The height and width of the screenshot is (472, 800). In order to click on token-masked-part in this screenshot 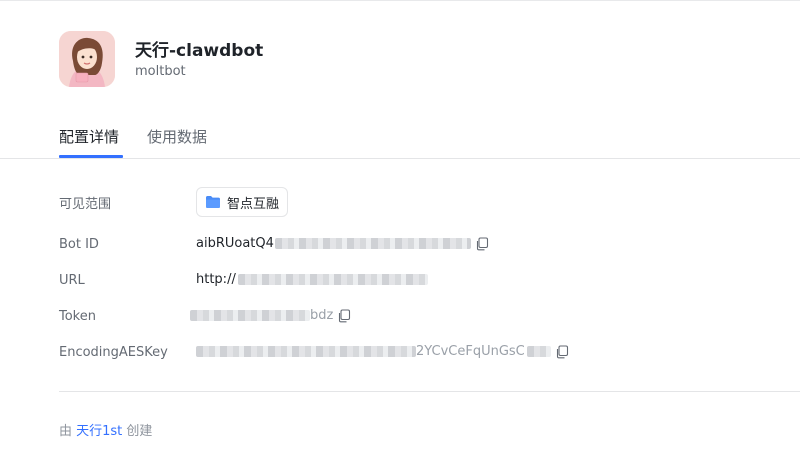, I will do `click(250, 315)`.